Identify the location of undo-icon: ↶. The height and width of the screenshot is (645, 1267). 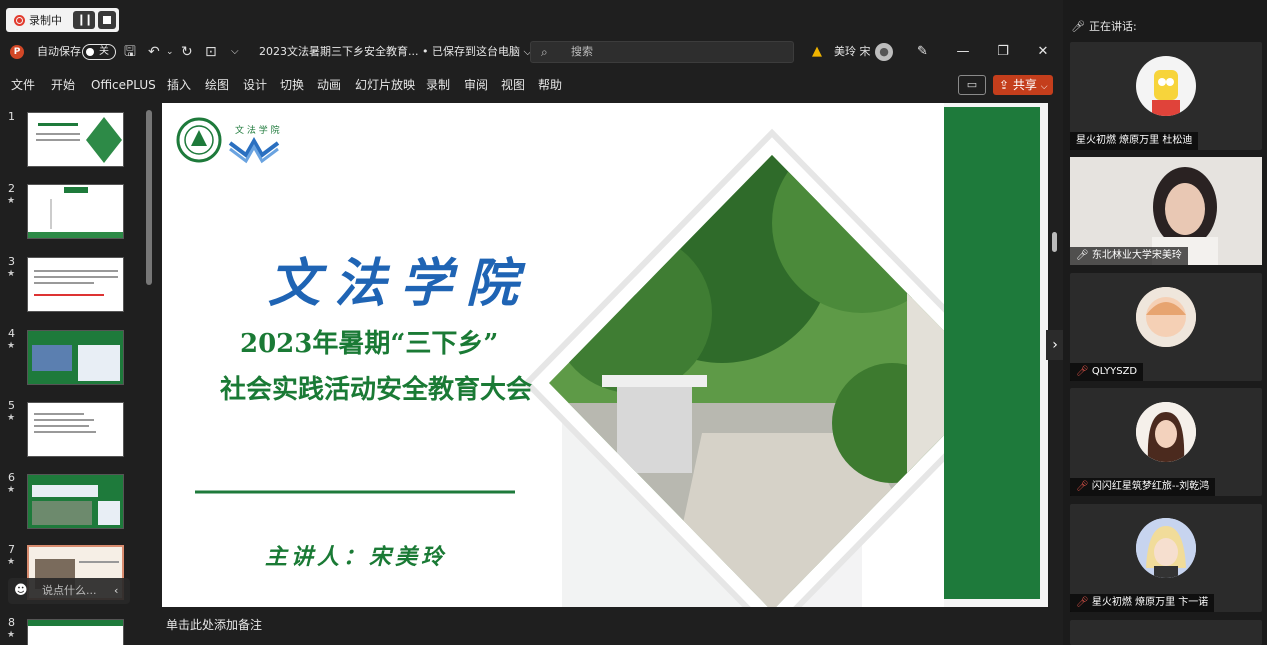
(154, 52).